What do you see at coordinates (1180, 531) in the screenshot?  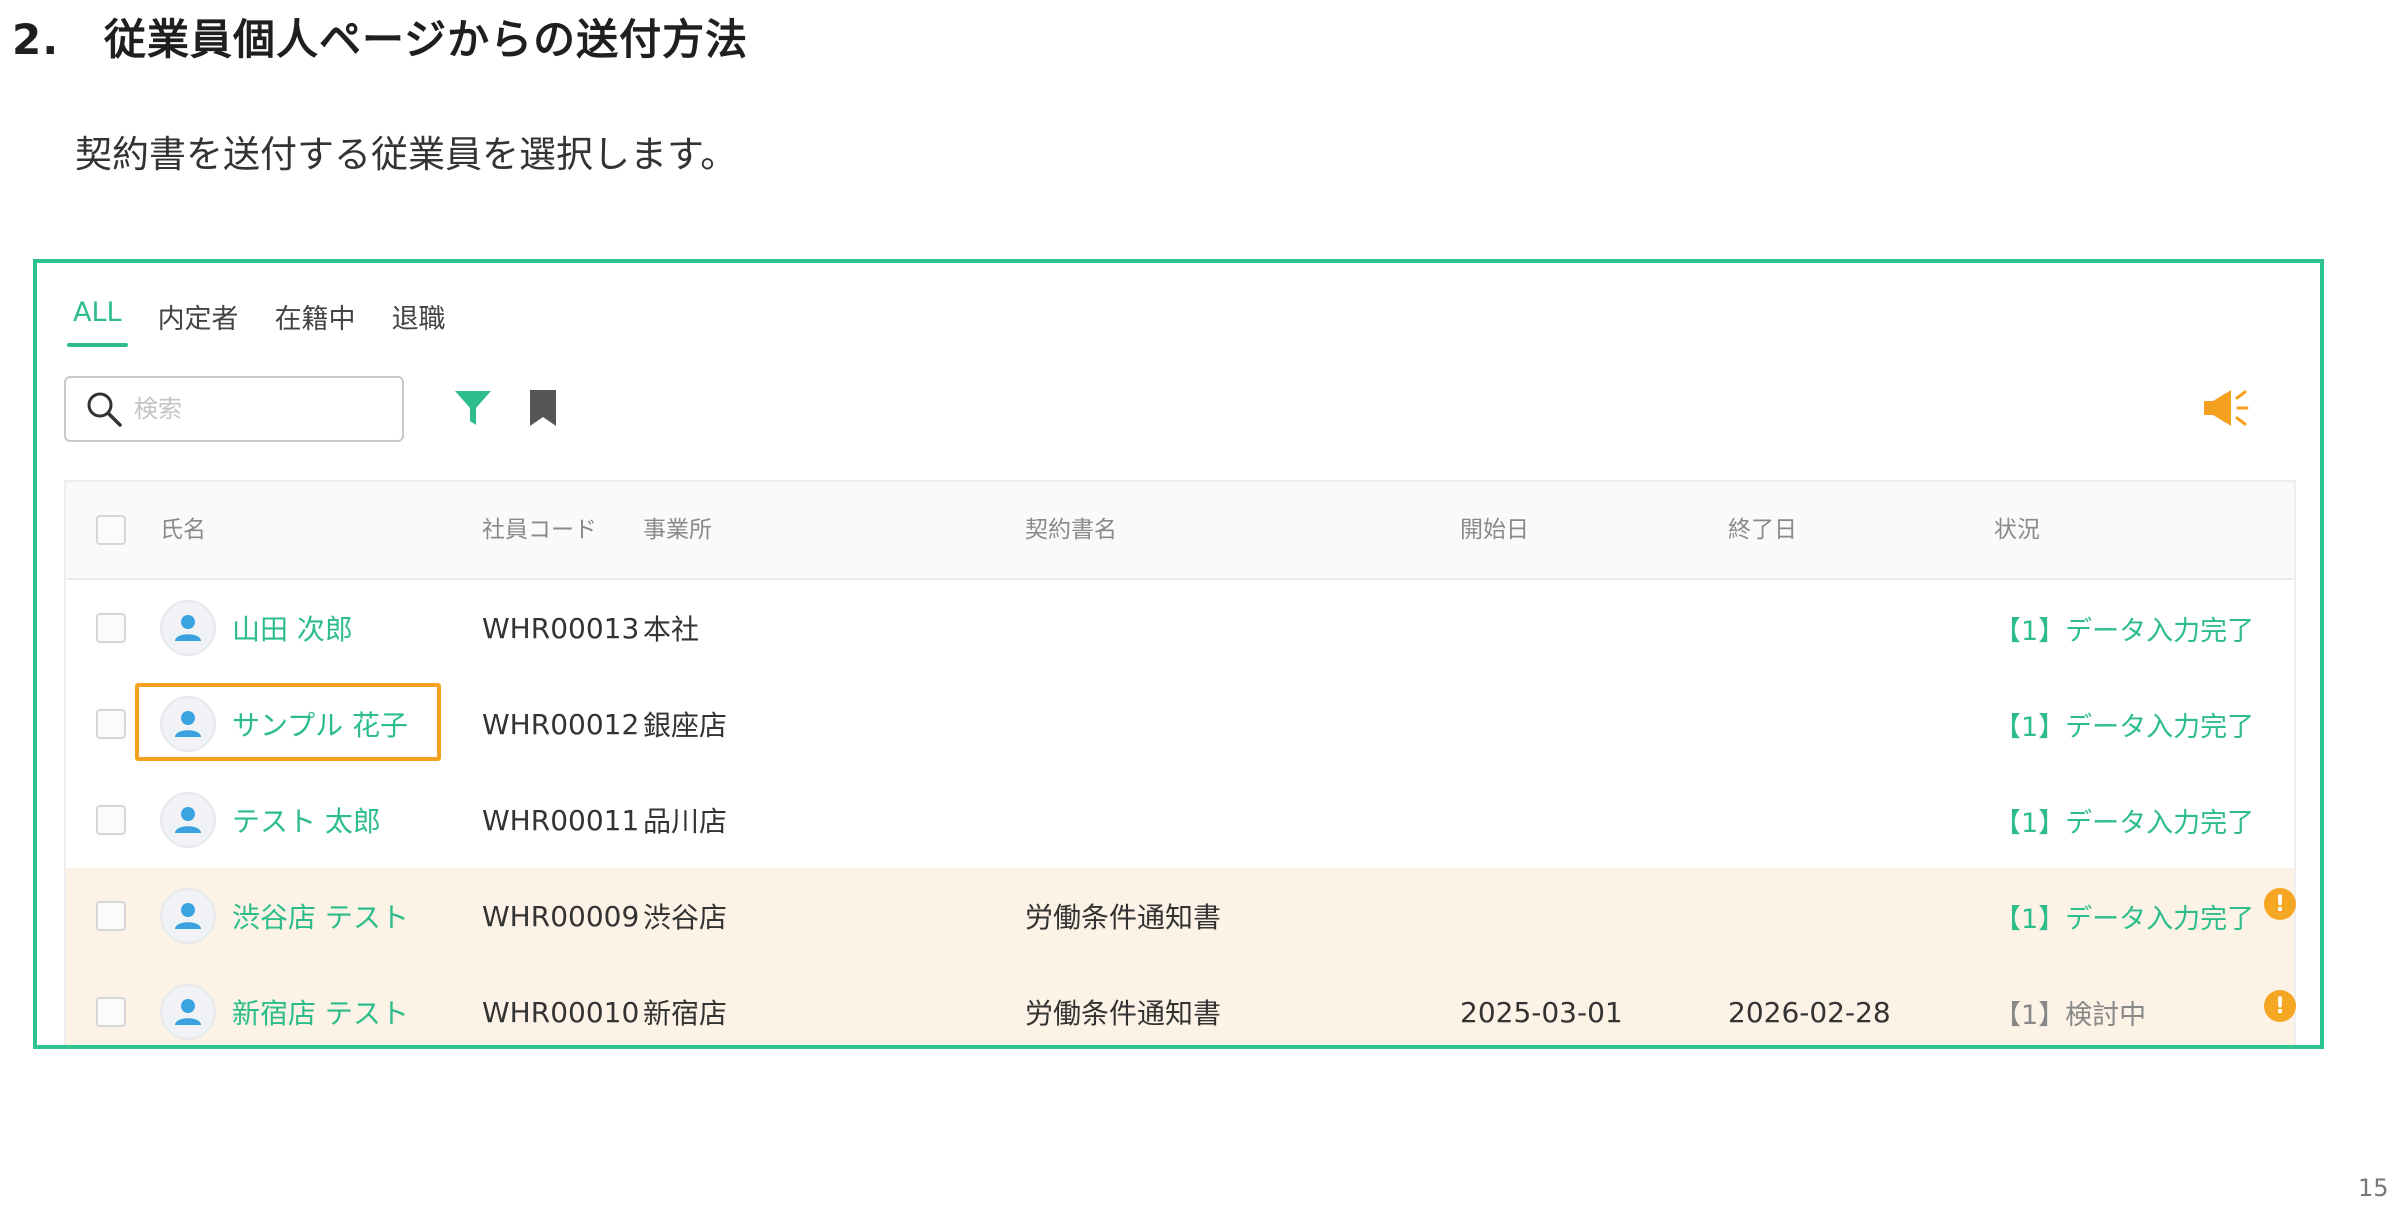 I see `table-header: 氏名 社員コード 事業所 契約書名 開始日 終了日 状況` at bounding box center [1180, 531].